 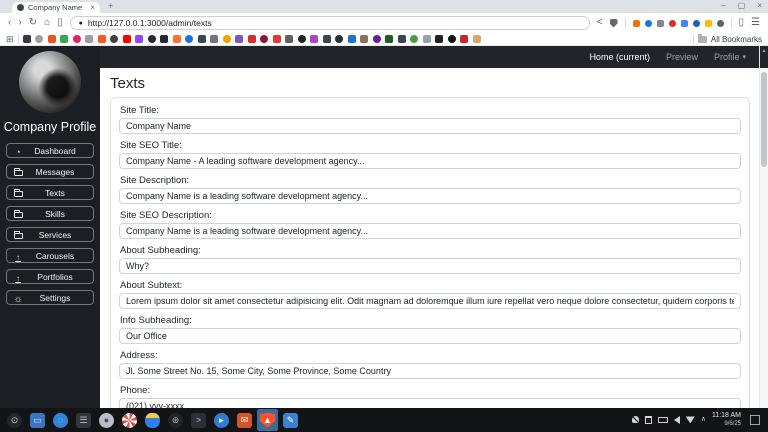 I want to click on keyboard-icon, so click(x=662, y=419).